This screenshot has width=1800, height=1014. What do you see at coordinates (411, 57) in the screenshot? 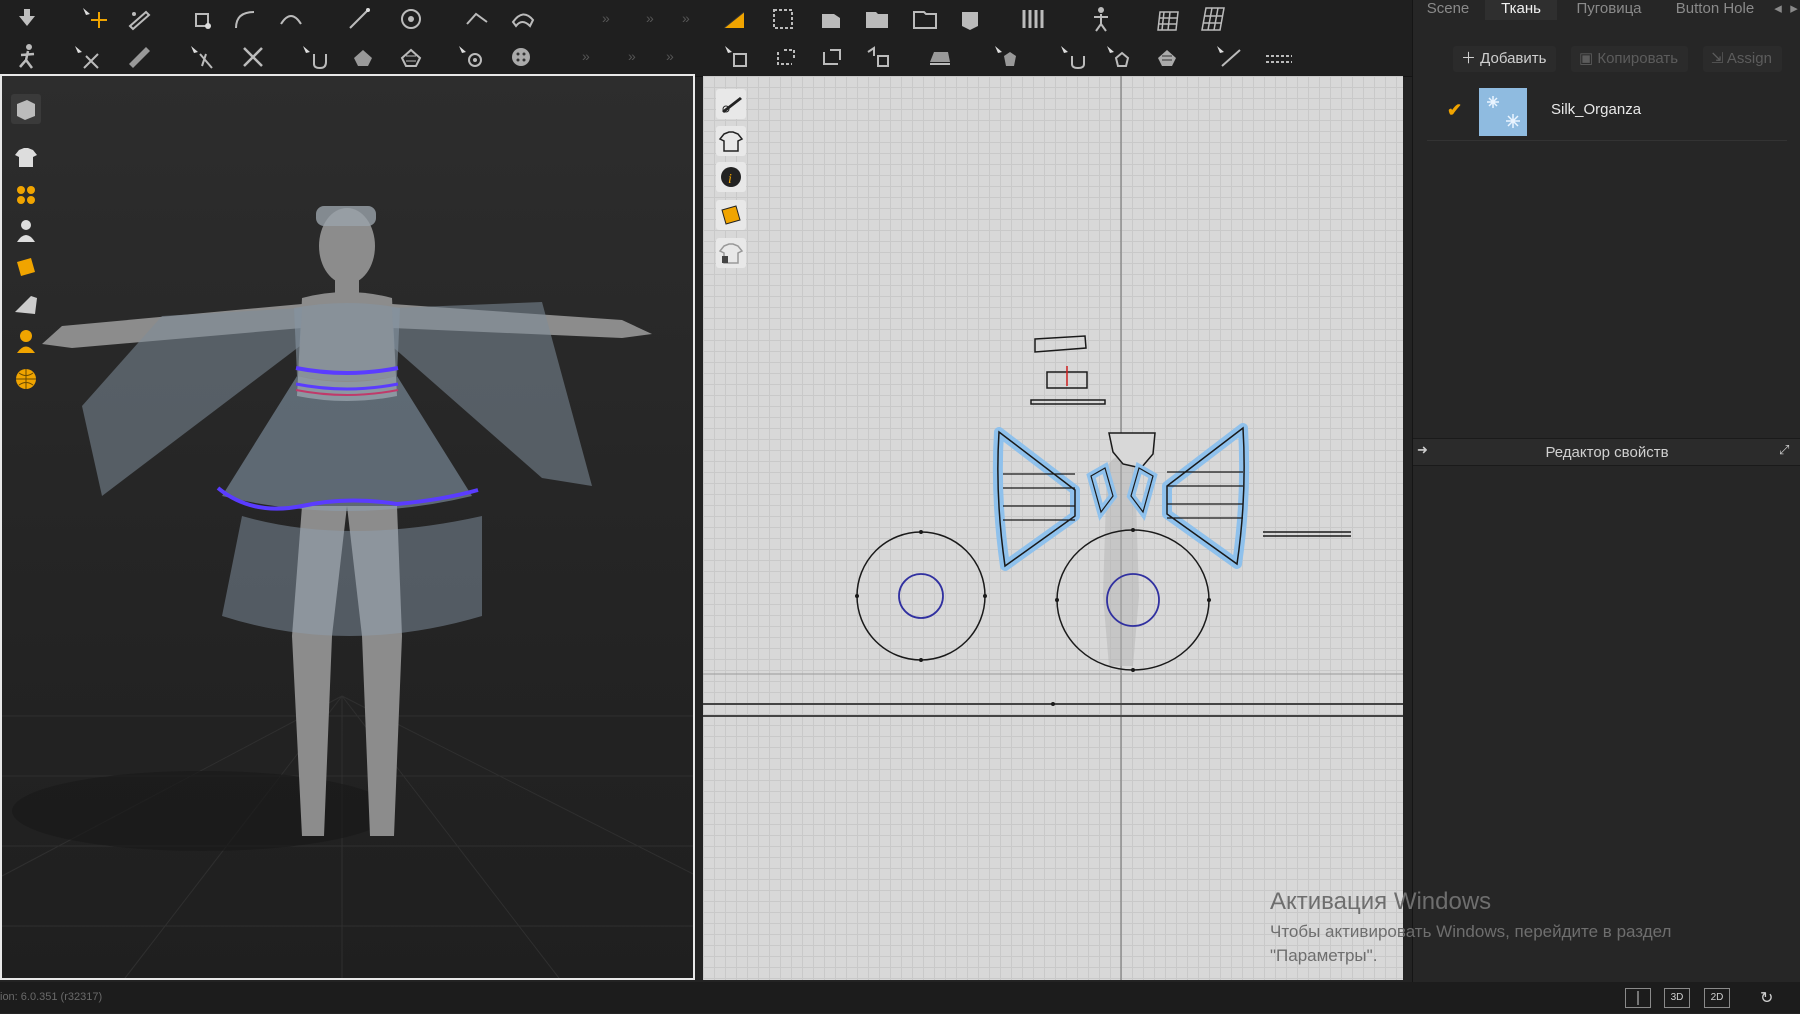
I see `tape-icon` at bounding box center [411, 57].